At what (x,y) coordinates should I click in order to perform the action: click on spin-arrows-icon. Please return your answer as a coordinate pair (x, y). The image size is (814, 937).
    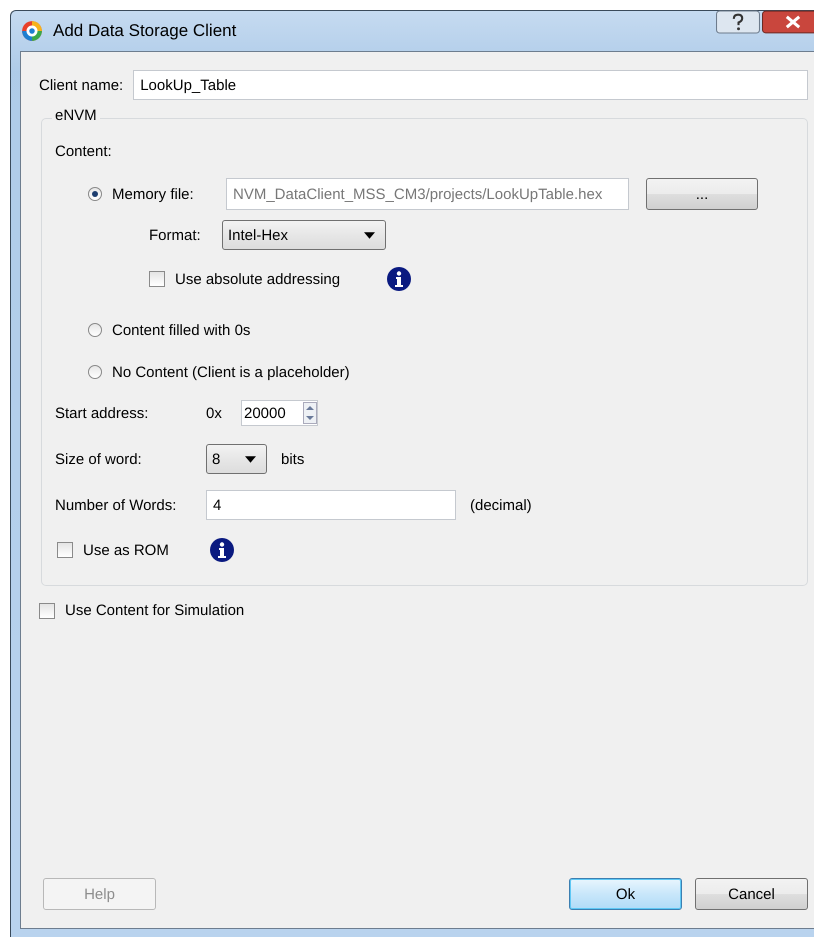
    Looking at the image, I should click on (310, 413).